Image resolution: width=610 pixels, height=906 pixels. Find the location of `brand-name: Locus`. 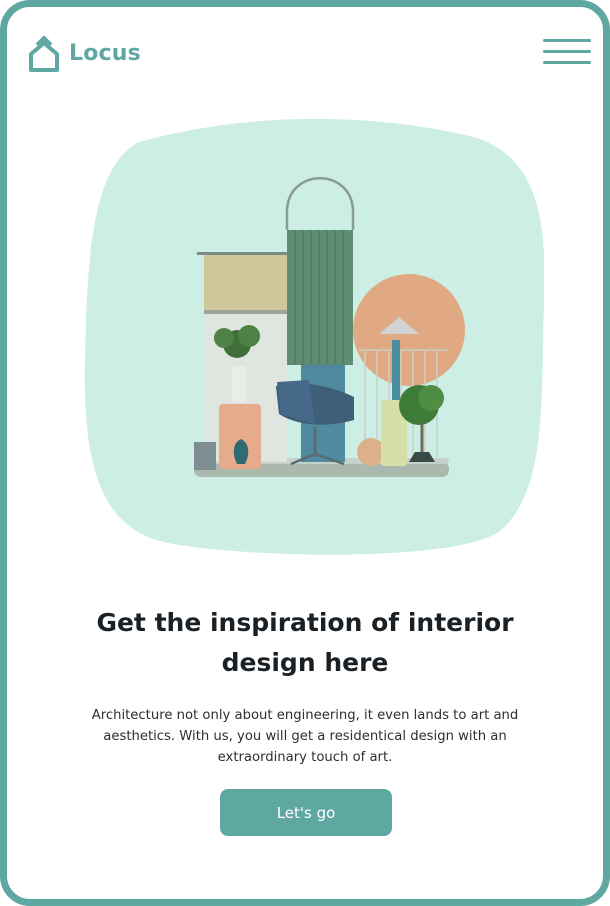

brand-name: Locus is located at coordinates (105, 53).